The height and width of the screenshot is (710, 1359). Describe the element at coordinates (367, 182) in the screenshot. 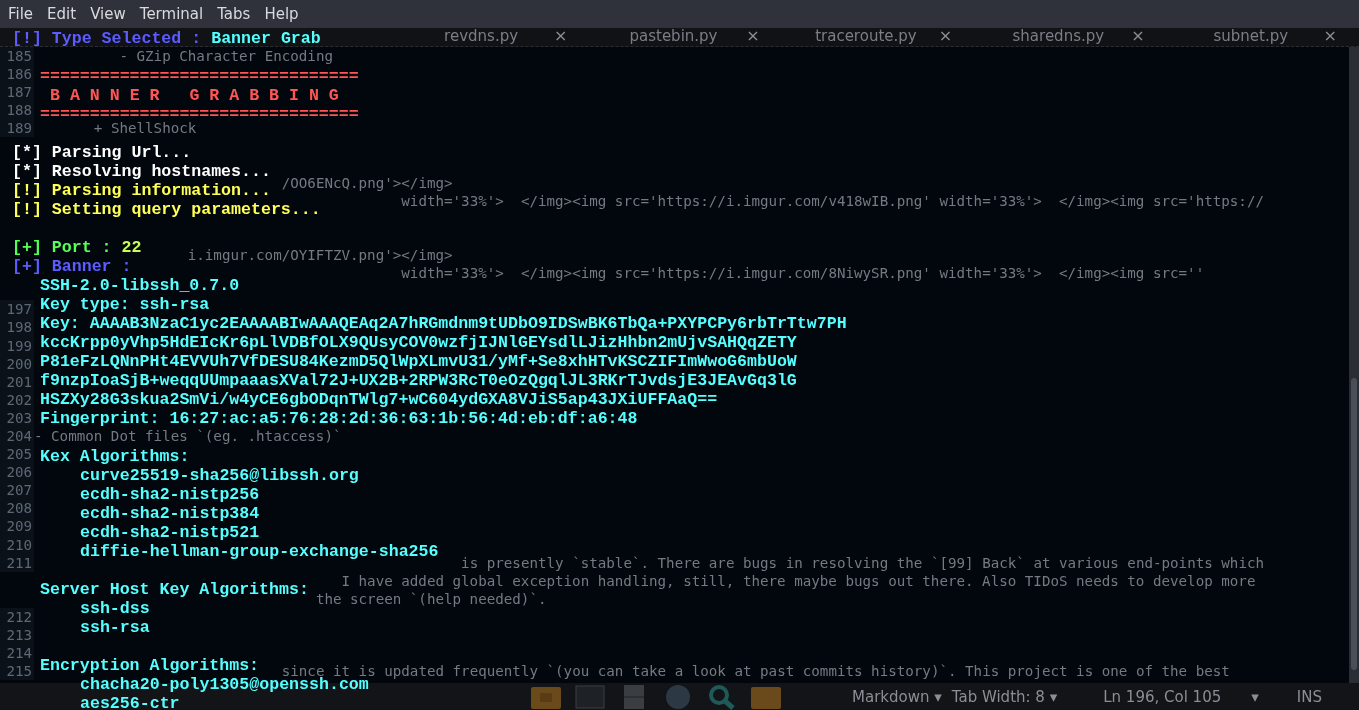

I see `code-line: /OO6ENcQ.png'></img>` at that location.